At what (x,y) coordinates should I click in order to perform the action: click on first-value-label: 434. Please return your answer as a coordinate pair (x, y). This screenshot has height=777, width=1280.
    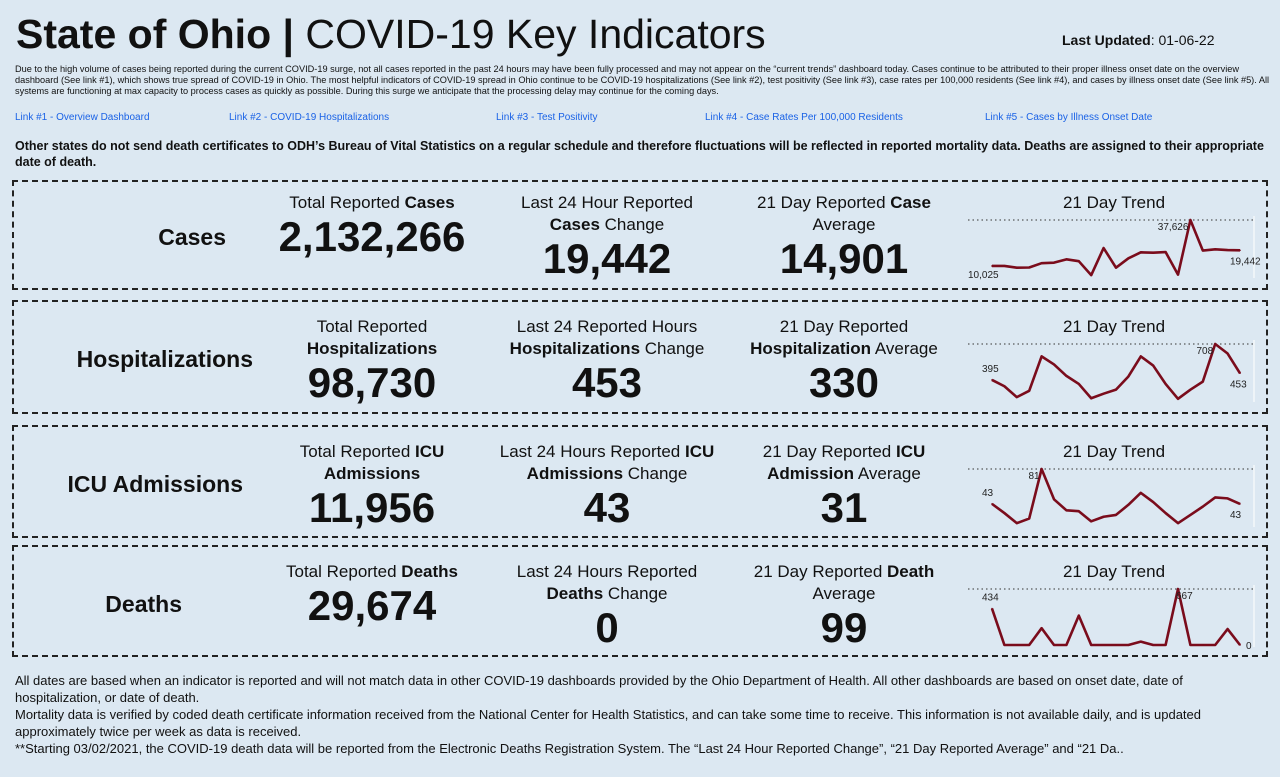
    Looking at the image, I should click on (990, 598).